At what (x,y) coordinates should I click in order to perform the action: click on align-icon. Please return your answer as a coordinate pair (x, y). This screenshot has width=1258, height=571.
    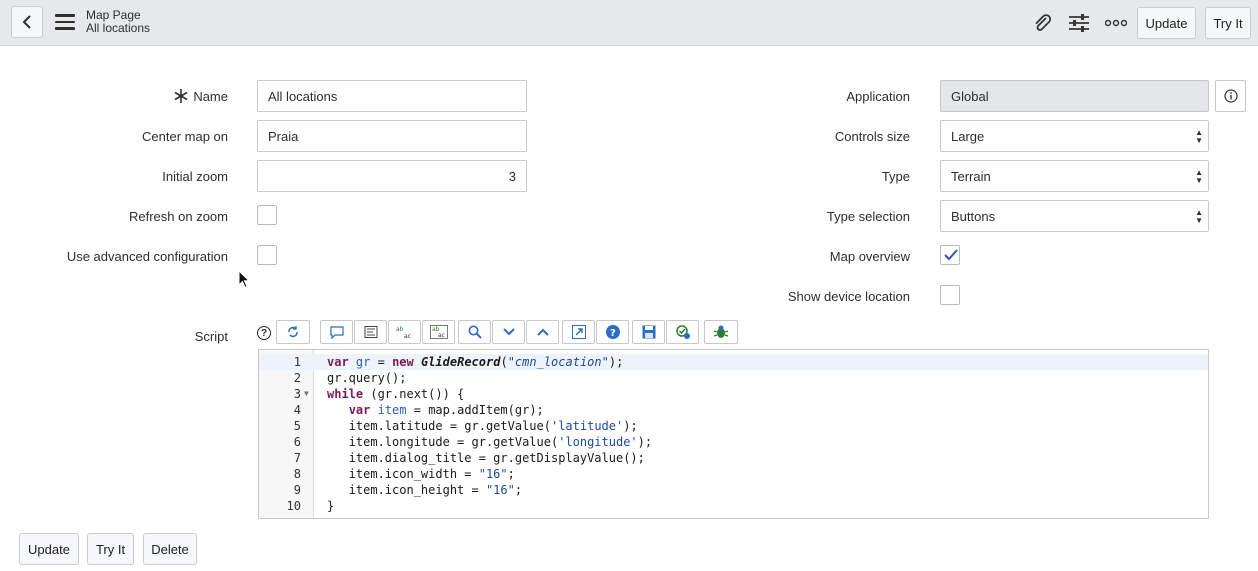
    Looking at the image, I should click on (370, 332).